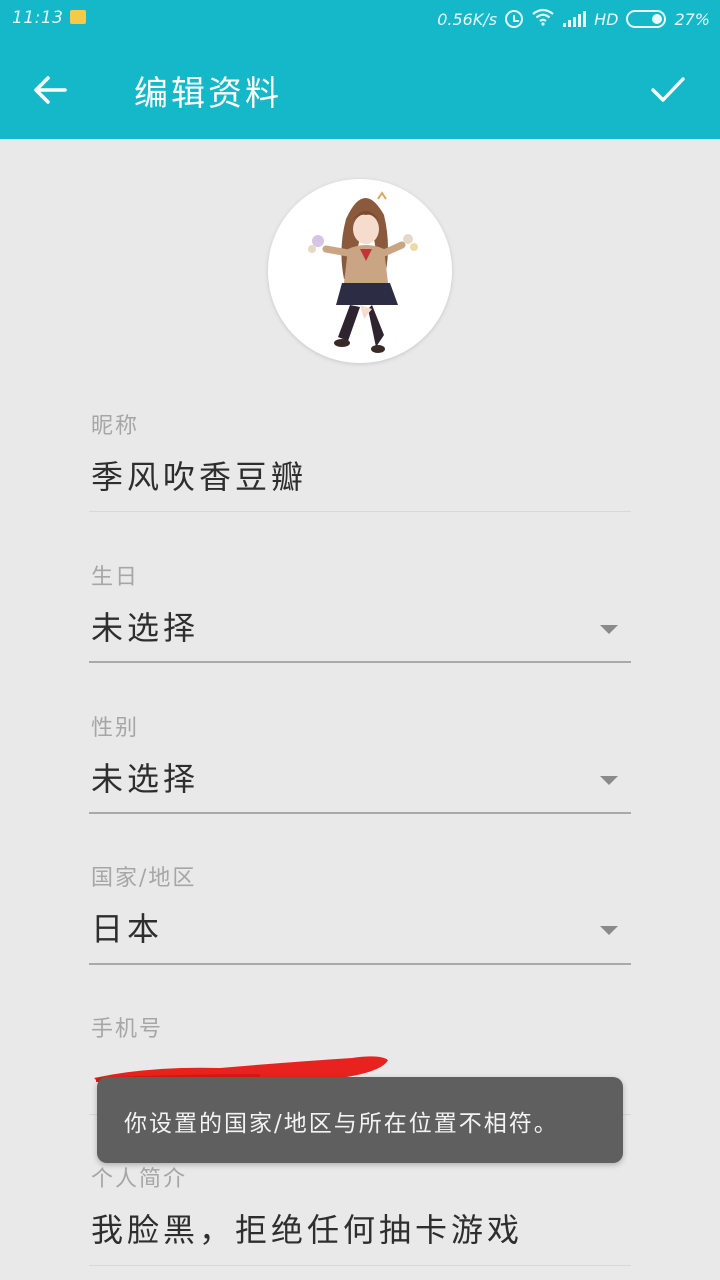 The width and height of the screenshot is (720, 1280). I want to click on arrow-left-icon, so click(50, 90).